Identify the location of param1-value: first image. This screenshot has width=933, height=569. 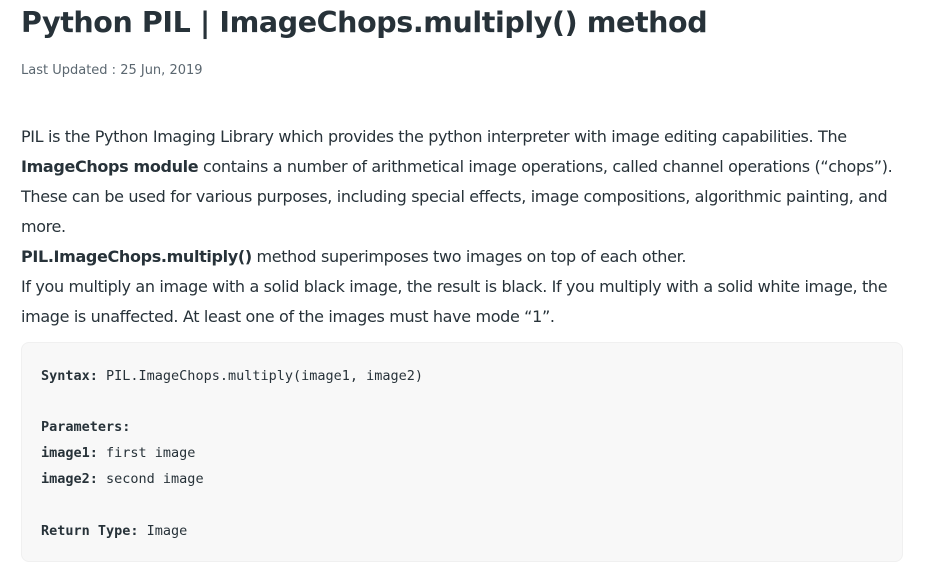
(146, 453).